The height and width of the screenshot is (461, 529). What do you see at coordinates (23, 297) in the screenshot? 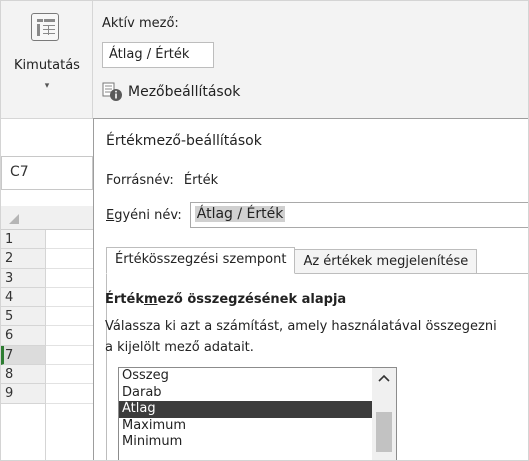
I see `row-header: 4` at bounding box center [23, 297].